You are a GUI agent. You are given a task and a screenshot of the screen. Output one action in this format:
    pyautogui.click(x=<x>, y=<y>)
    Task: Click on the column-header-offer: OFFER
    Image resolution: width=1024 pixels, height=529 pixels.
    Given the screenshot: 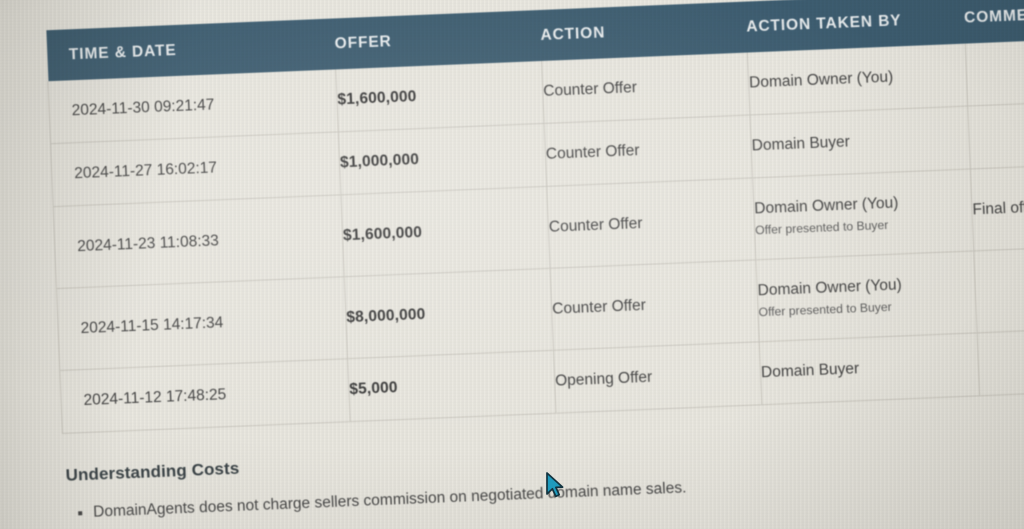 What is the action you would take?
    pyautogui.click(x=437, y=40)
    